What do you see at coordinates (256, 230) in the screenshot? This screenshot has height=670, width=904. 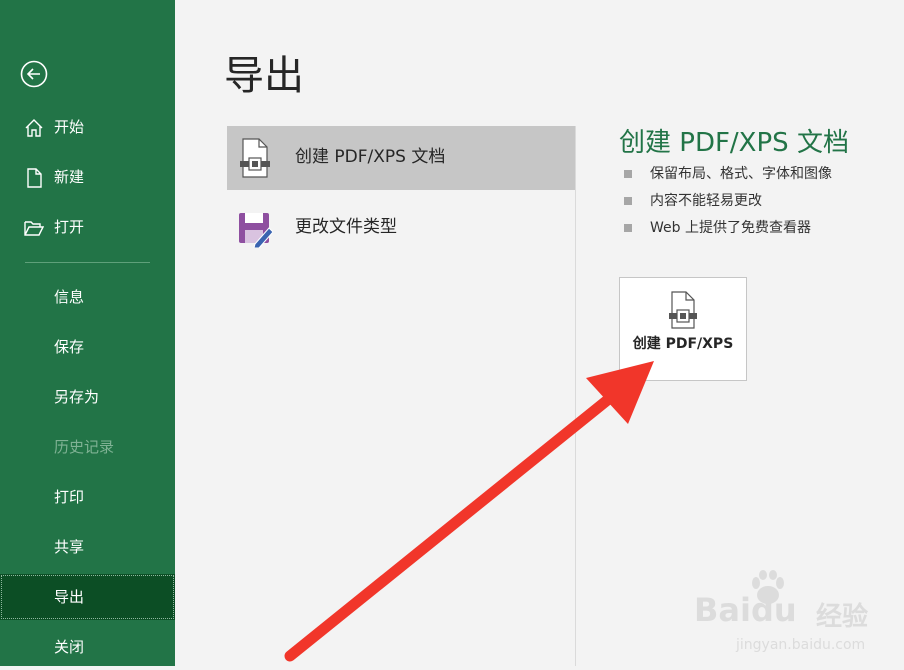 I see `change-file-type-icon` at bounding box center [256, 230].